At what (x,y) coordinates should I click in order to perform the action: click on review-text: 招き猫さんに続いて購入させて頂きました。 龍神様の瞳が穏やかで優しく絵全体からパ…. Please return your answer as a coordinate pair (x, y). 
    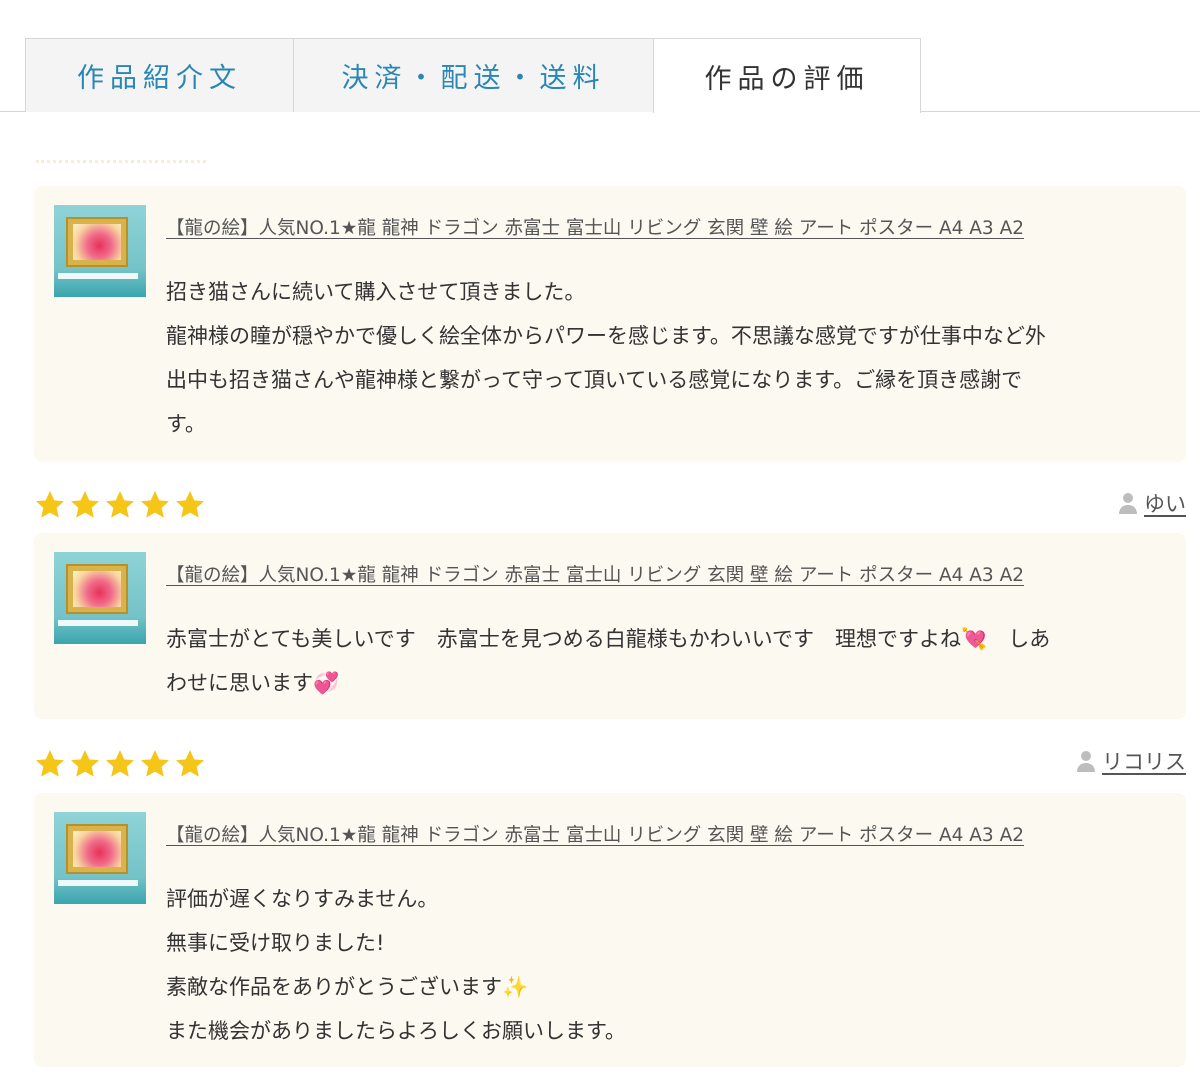
    Looking at the image, I should click on (666, 358).